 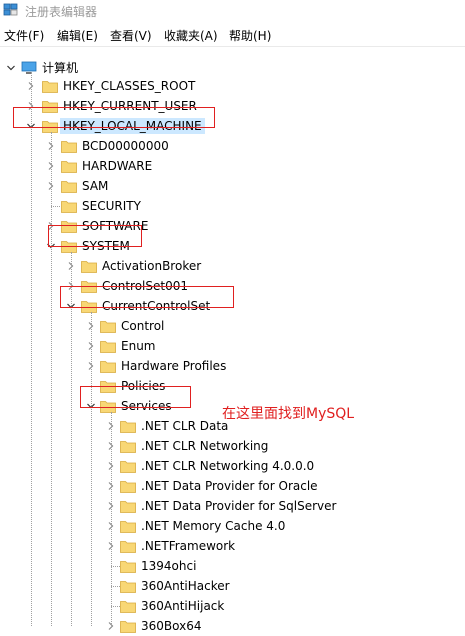 What do you see at coordinates (106, 246) in the screenshot?
I see `tree-node-label: SYSTEM` at bounding box center [106, 246].